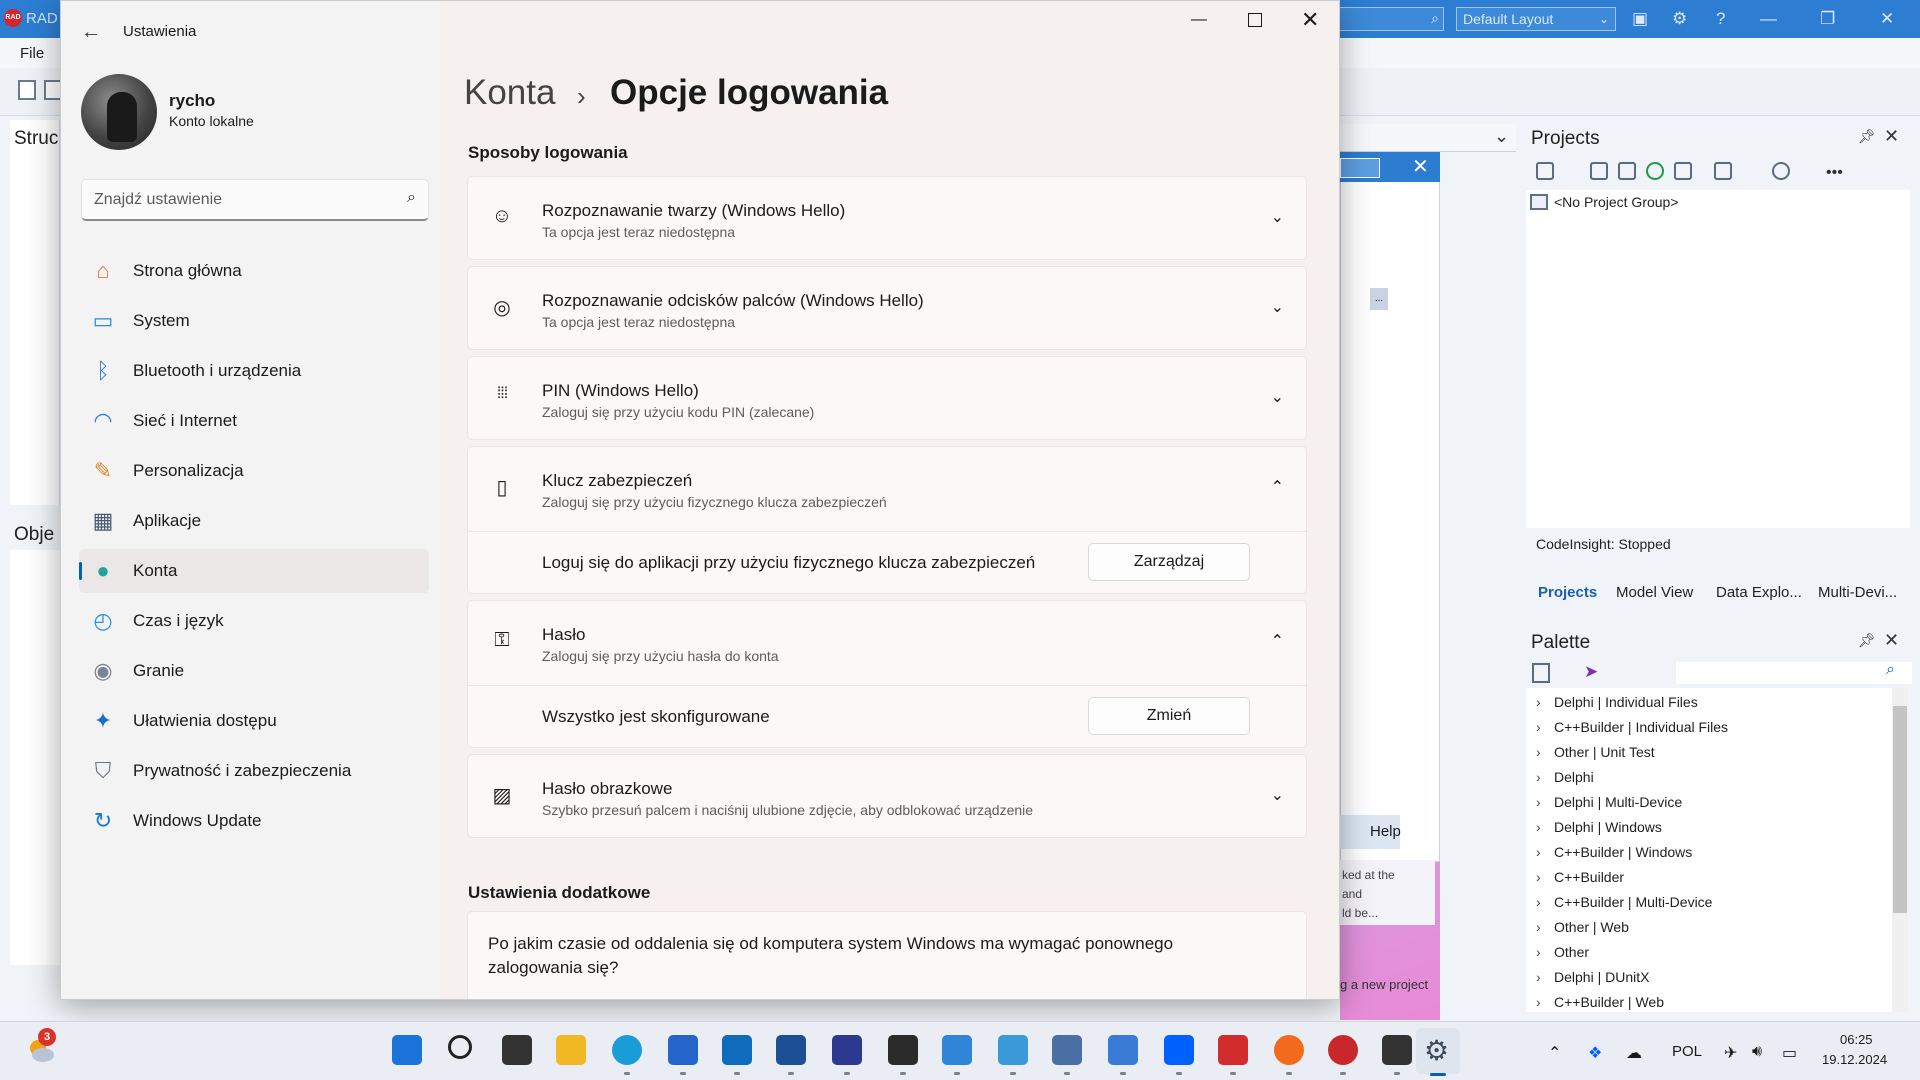 This screenshot has width=1920, height=1080. What do you see at coordinates (91, 32) in the screenshot?
I see `back-arrow-icon: ←` at bounding box center [91, 32].